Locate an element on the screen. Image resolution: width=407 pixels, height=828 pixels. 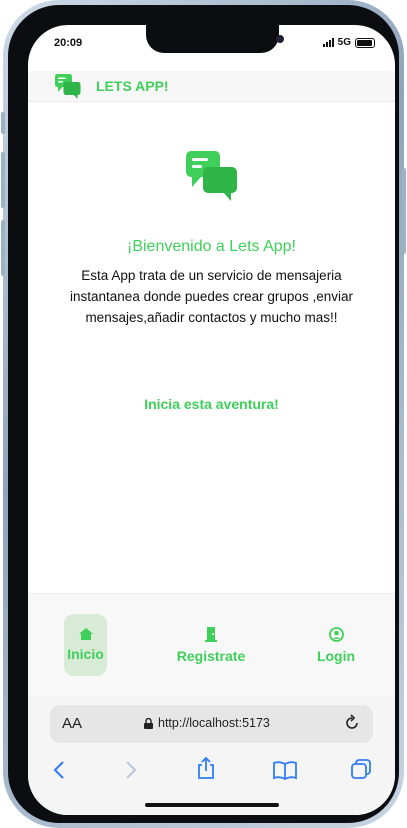
nav-label-inicio: Inicio is located at coordinates (85, 654).